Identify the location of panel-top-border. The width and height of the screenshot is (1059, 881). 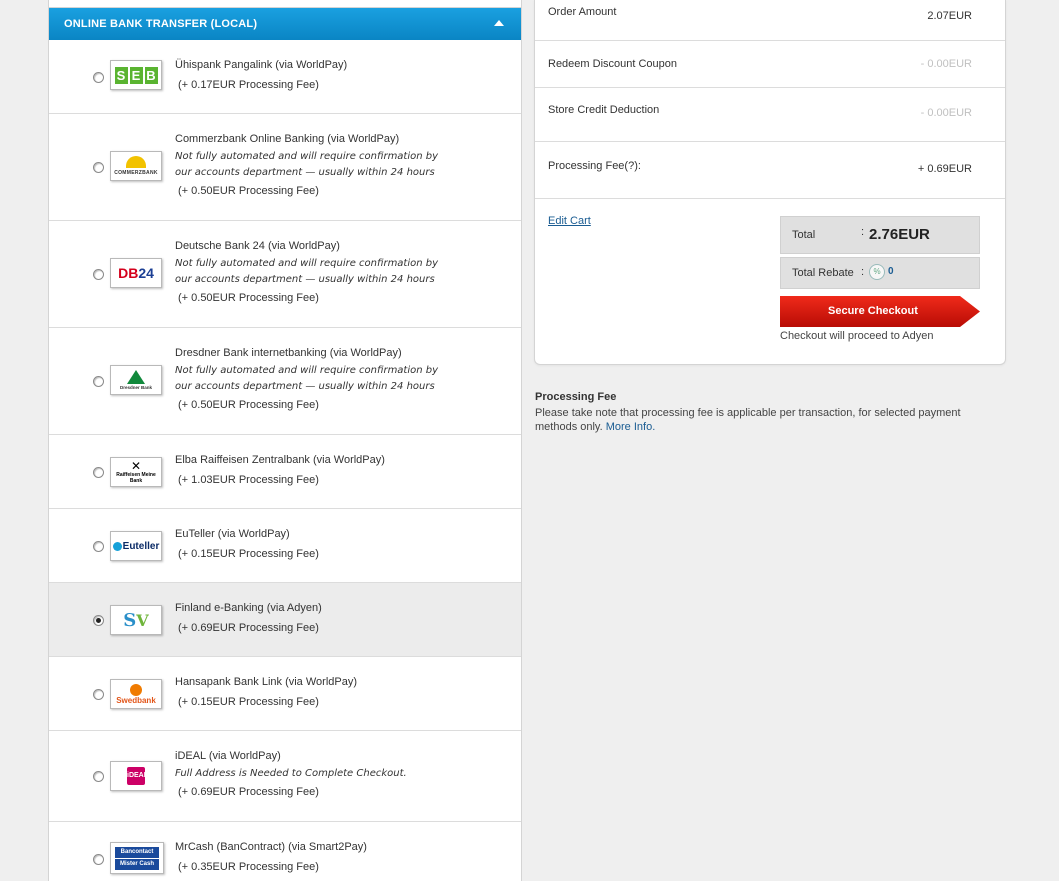
(285, 4).